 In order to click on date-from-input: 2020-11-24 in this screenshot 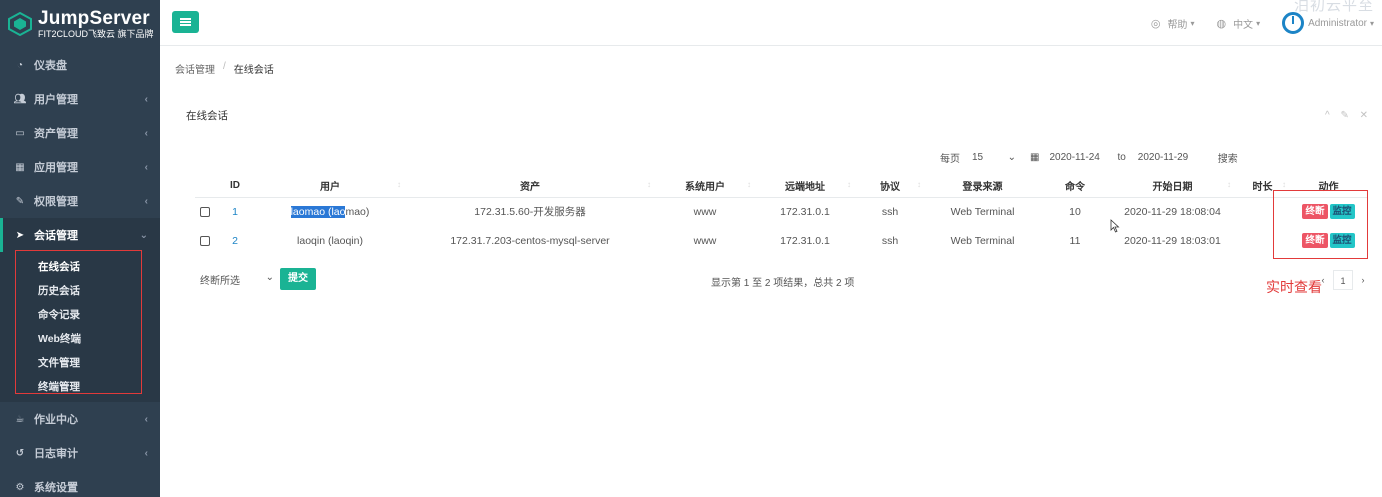, I will do `click(1077, 157)`.